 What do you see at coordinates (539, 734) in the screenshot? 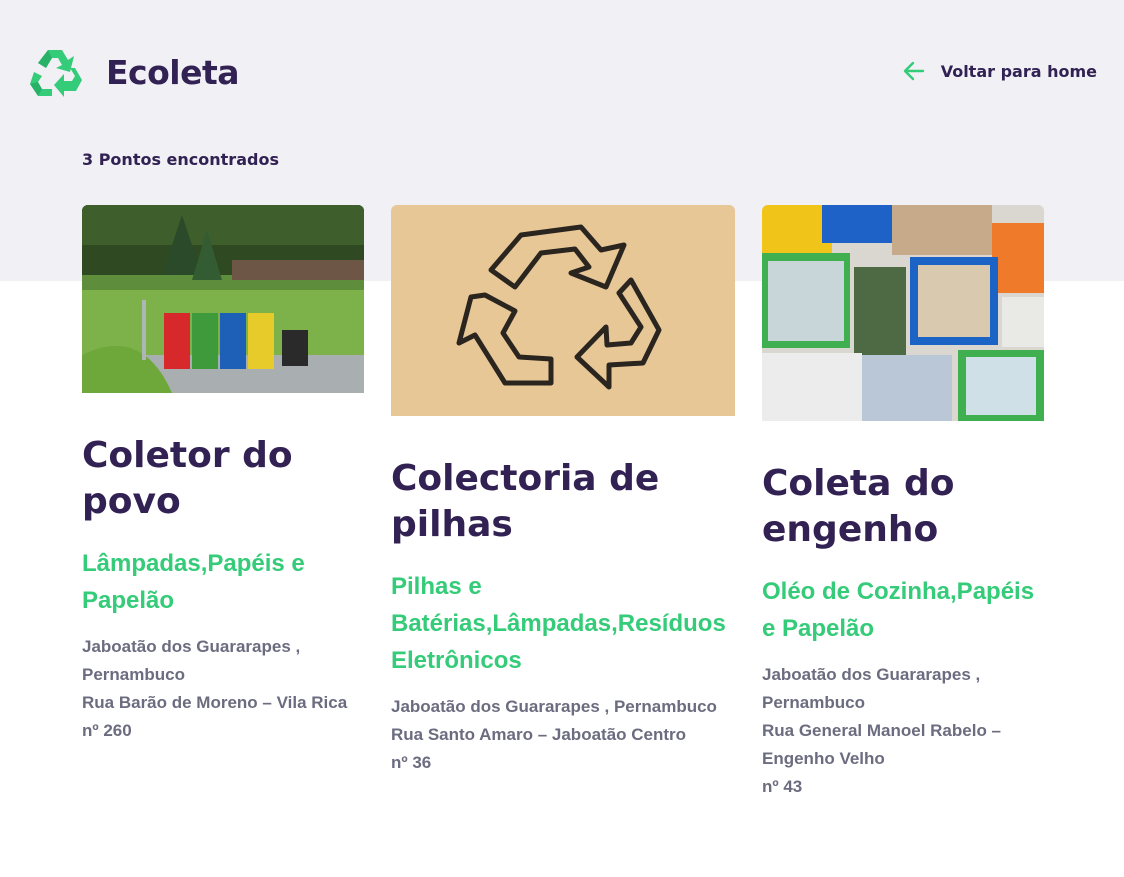
I see `address-street: Rua Santo Amaro – Jaboatão Centro` at bounding box center [539, 734].